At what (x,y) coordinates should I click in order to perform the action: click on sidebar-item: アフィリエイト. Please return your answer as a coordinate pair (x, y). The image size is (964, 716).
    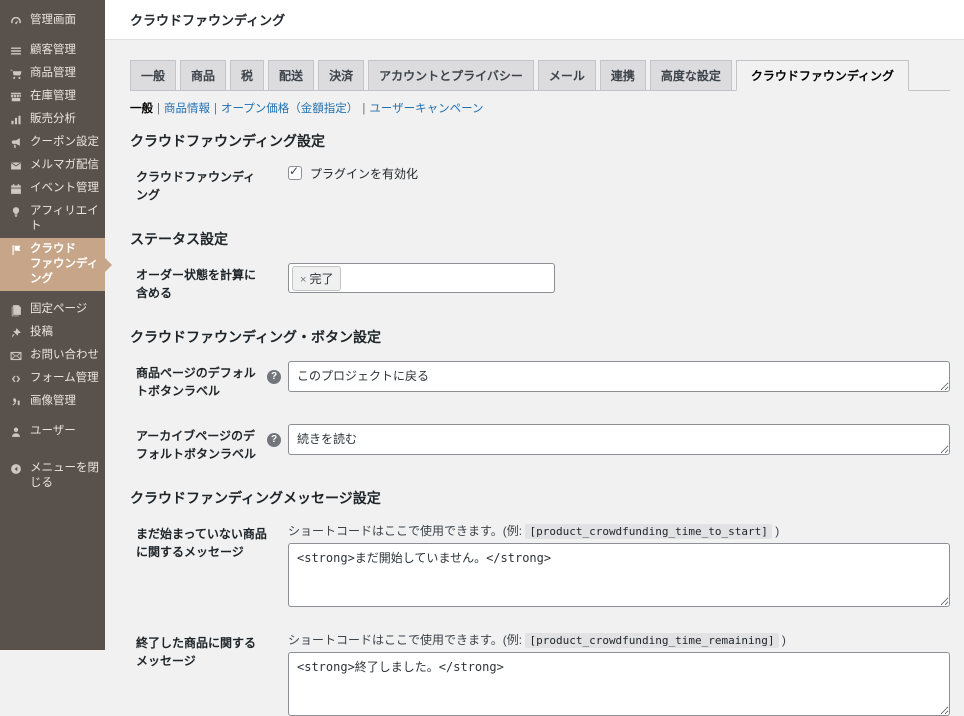
    Looking at the image, I should click on (52, 219).